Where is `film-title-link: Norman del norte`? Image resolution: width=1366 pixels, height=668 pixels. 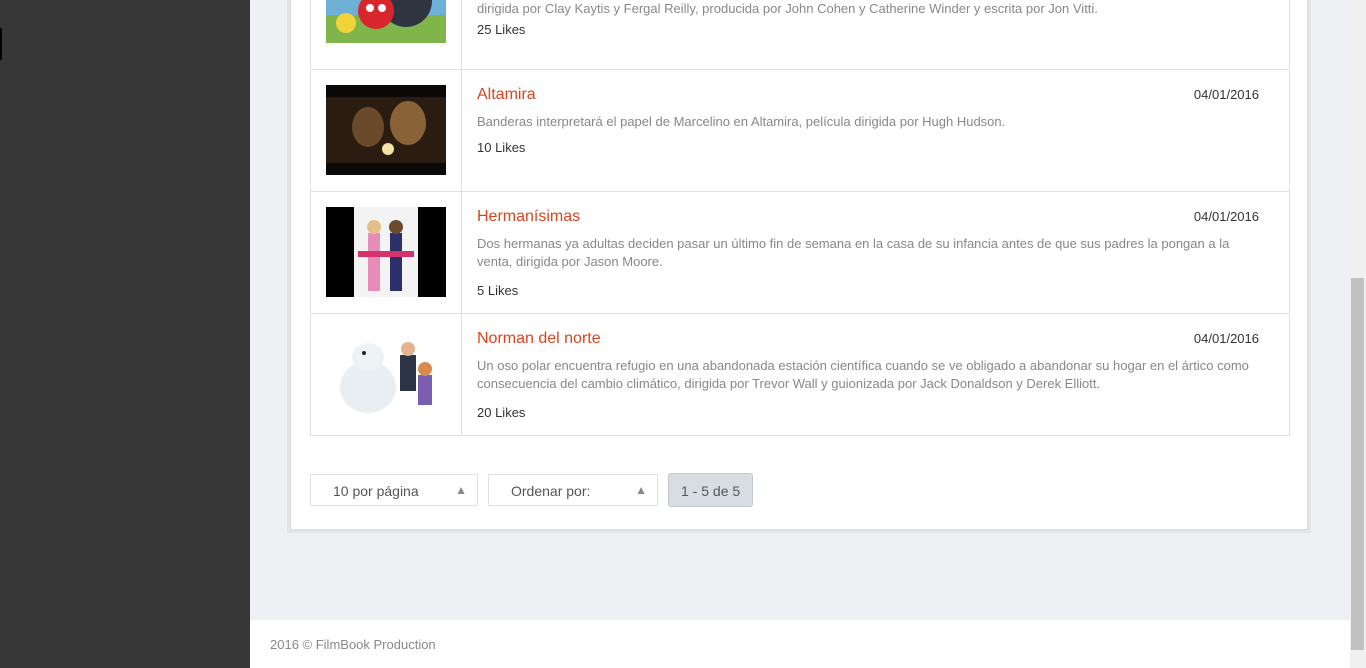
film-title-link: Norman del norte is located at coordinates (539, 339).